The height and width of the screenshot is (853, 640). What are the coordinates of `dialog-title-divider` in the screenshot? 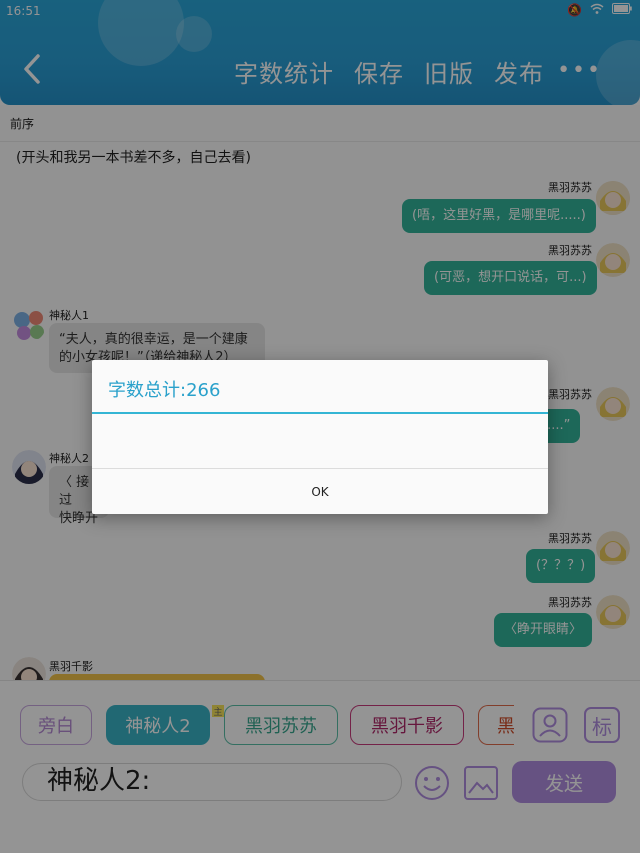 It's located at (320, 413).